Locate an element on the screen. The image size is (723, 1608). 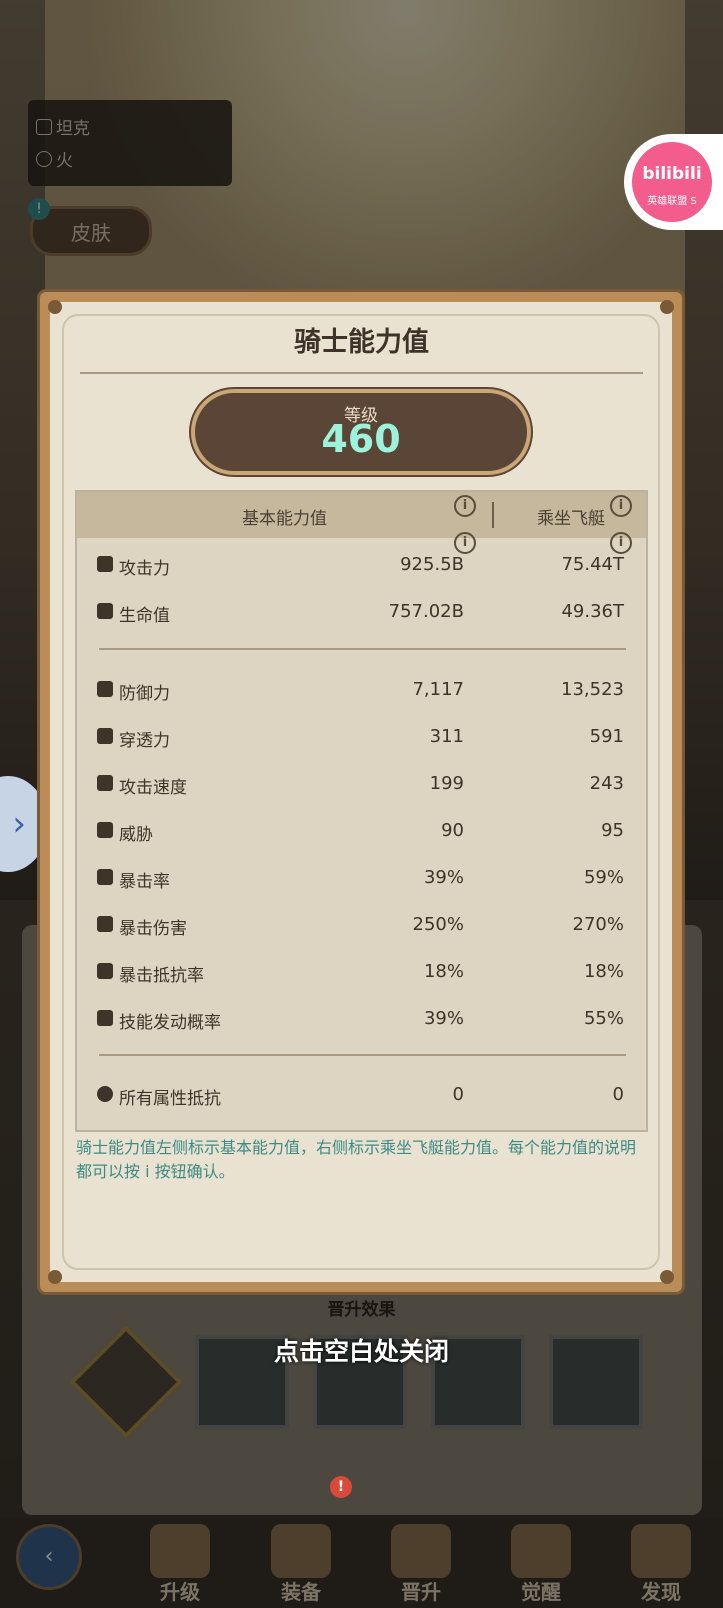
attack-speed-icon is located at coordinates (105, 783).